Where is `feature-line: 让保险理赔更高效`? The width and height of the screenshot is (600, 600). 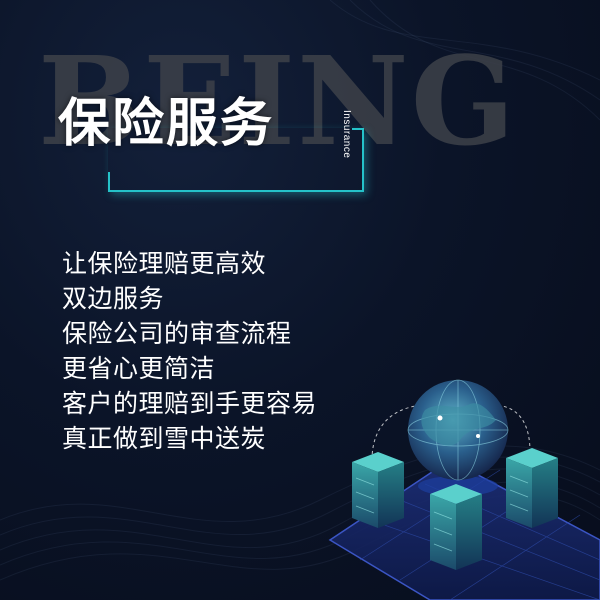 feature-line: 让保险理赔更高效 is located at coordinates (164, 263).